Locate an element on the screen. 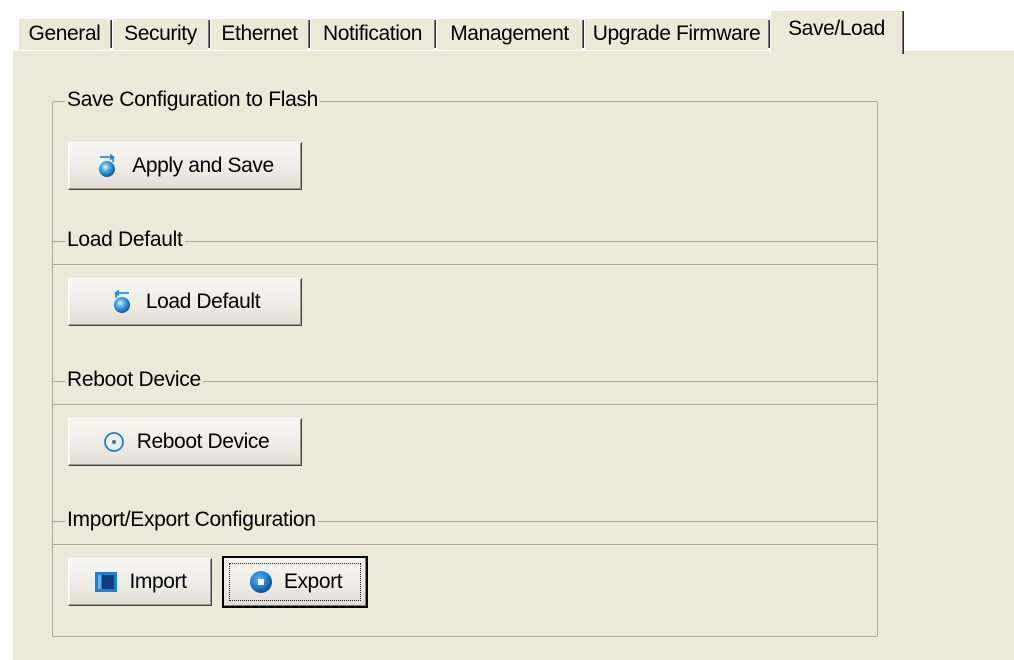  reboot-device-label: Reboot Device is located at coordinates (203, 441).